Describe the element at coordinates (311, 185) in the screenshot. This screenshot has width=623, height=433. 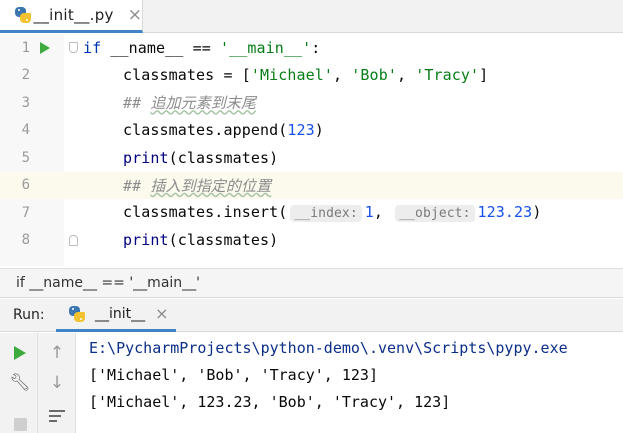
I see `code-line-current: 6 ## 插入到指定的位置` at that location.